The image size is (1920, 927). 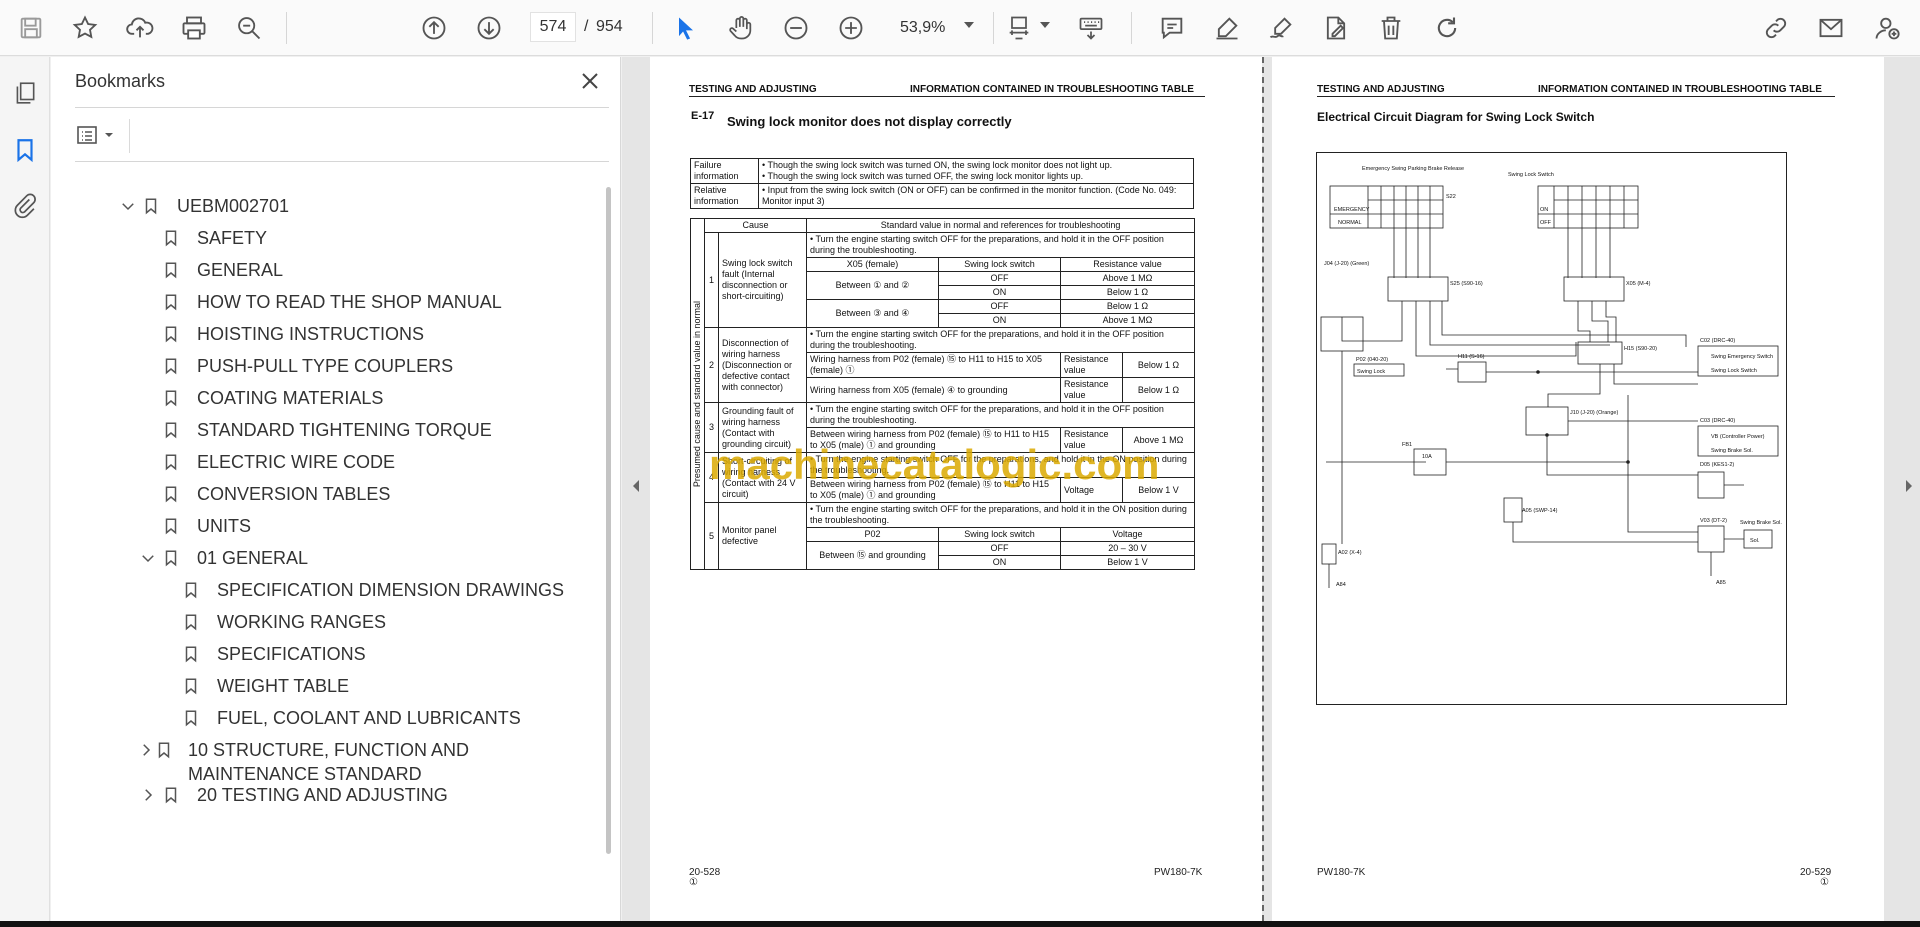 What do you see at coordinates (636, 486) in the screenshot?
I see `collapse-panel-icon` at bounding box center [636, 486].